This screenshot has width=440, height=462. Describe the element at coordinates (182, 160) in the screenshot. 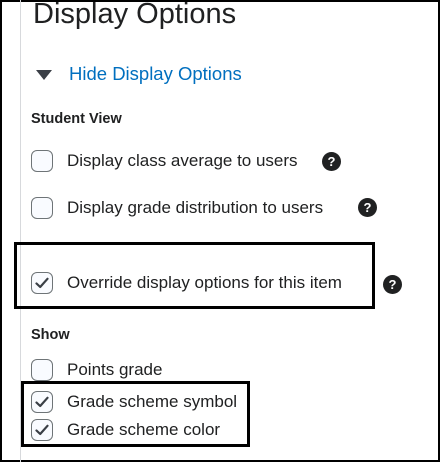

I see `checkbox-label: Display class average to users` at that location.